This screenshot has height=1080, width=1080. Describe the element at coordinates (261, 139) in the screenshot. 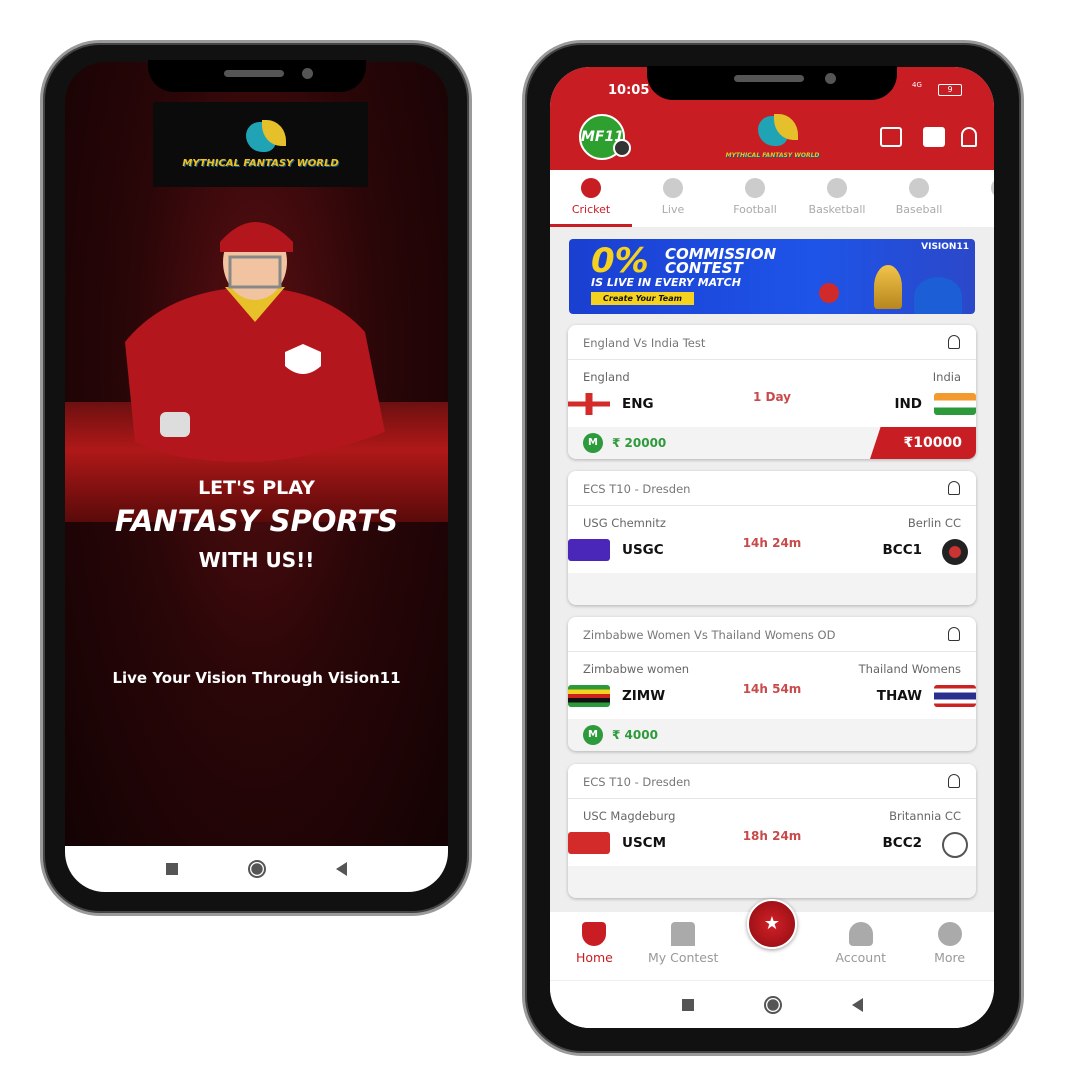

I see `dragon-logo-icon` at that location.